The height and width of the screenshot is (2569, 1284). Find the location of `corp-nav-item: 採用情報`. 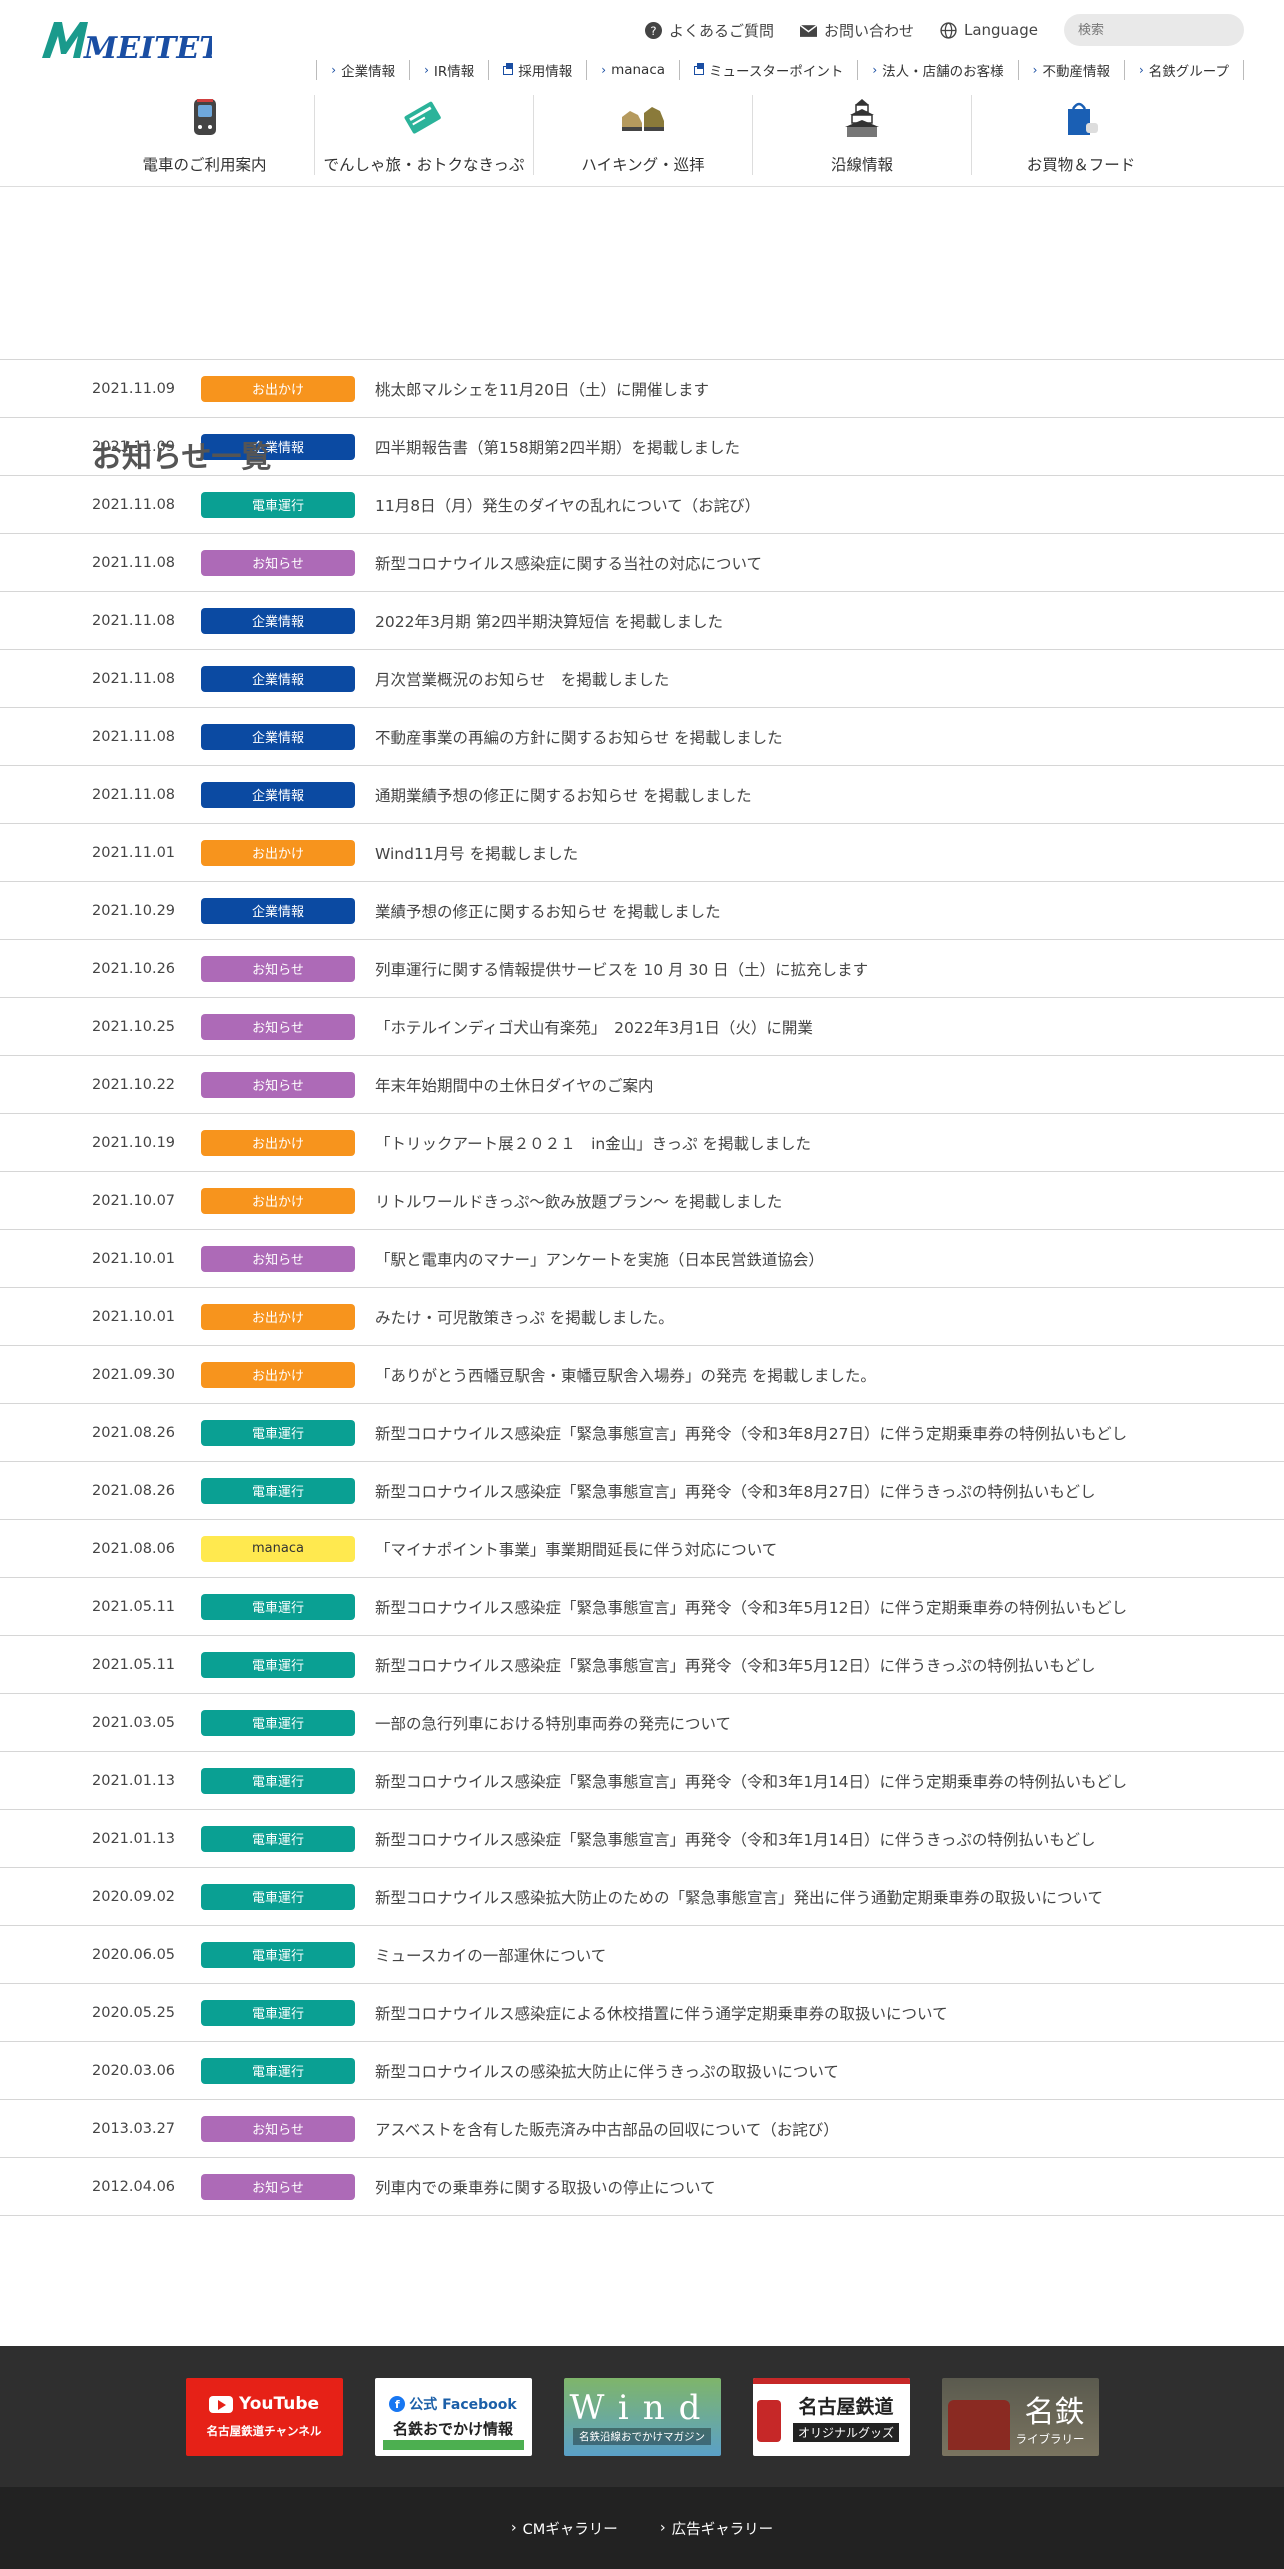

corp-nav-item: 採用情報 is located at coordinates (537, 70).